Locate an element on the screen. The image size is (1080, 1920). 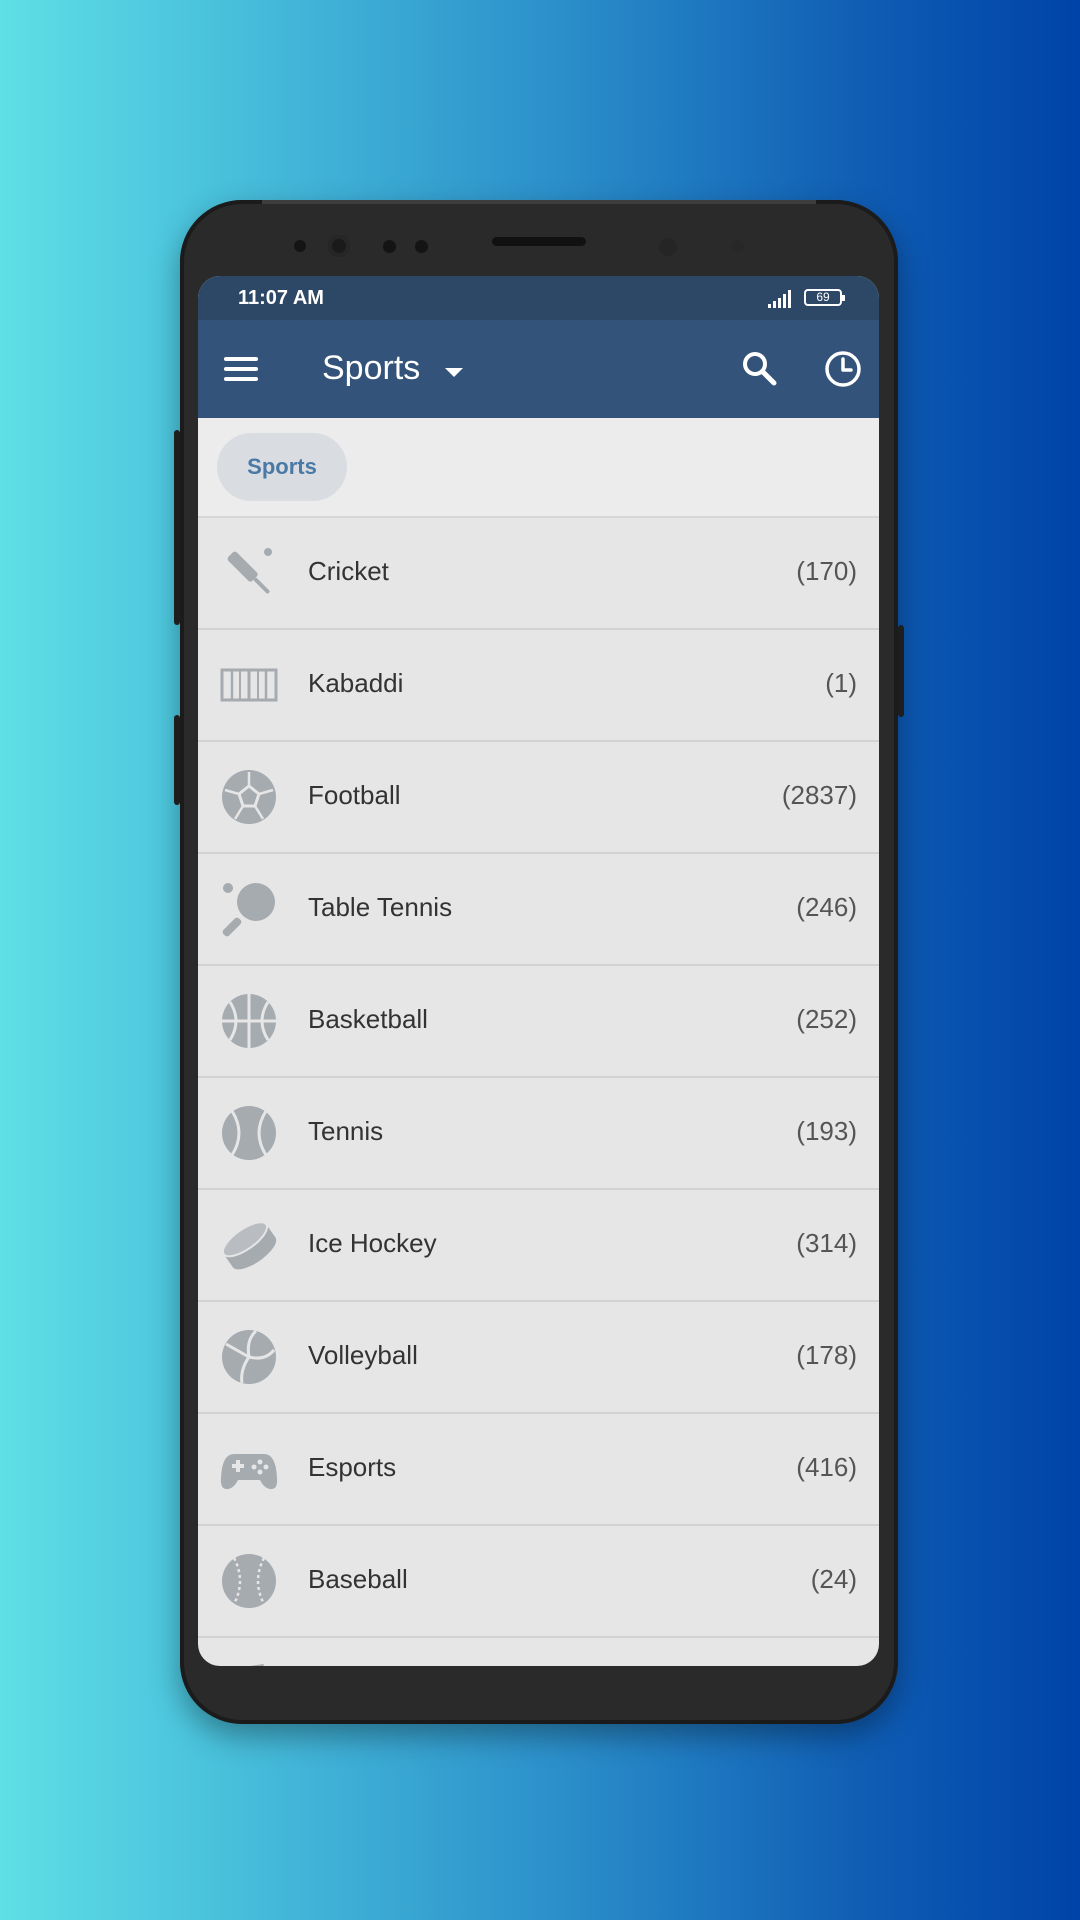
menu-icon is located at coordinates (241, 369).